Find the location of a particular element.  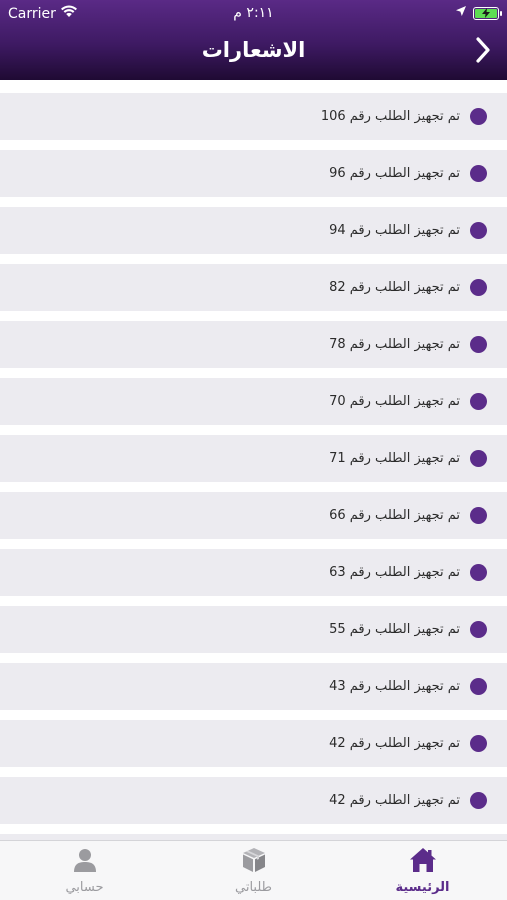

tab-orders: طلباتي is located at coordinates (253, 870).